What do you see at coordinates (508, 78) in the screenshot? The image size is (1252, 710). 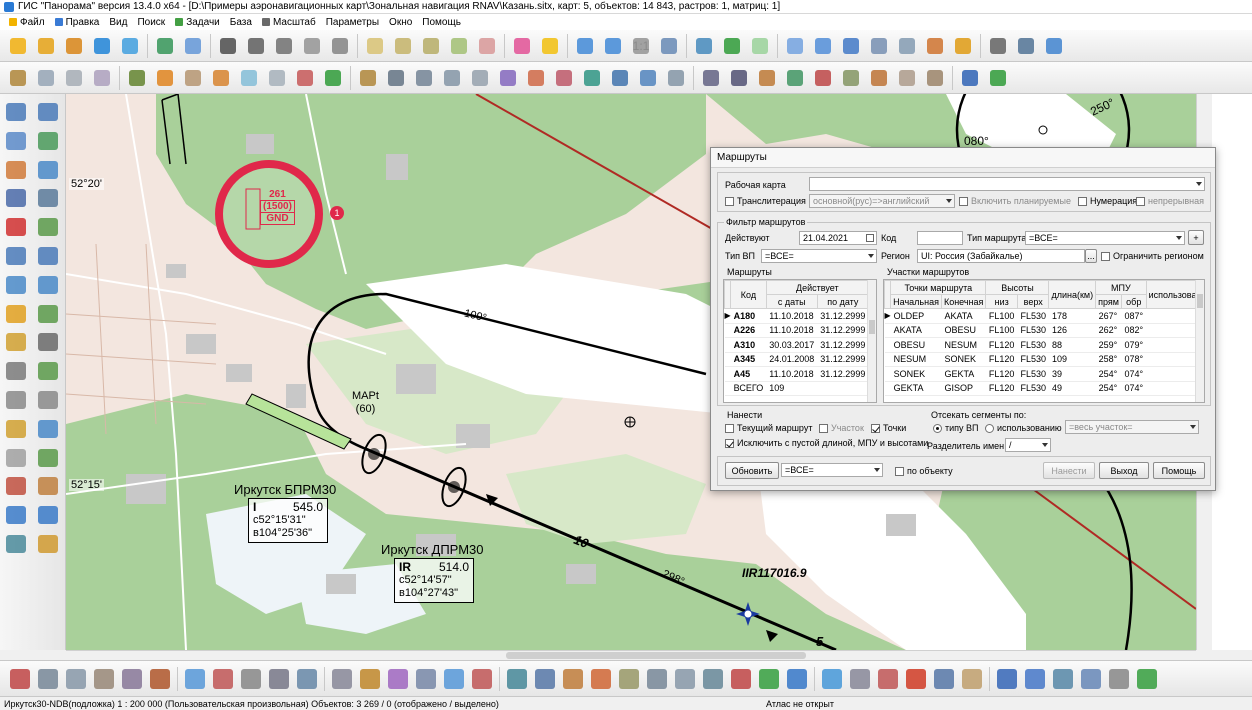 I see `rnav-icon` at bounding box center [508, 78].